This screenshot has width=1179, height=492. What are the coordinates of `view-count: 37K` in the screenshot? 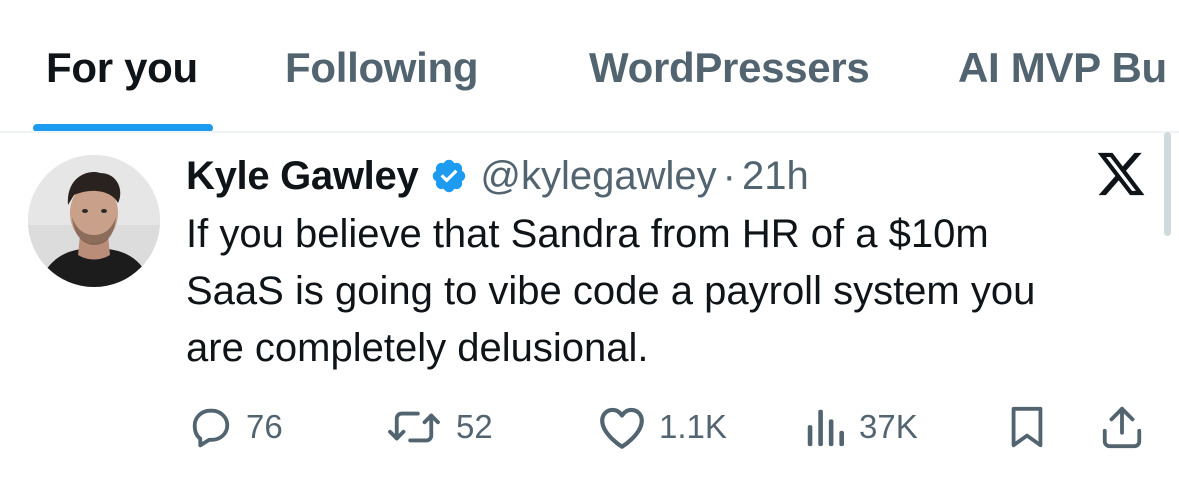 It's located at (888, 426).